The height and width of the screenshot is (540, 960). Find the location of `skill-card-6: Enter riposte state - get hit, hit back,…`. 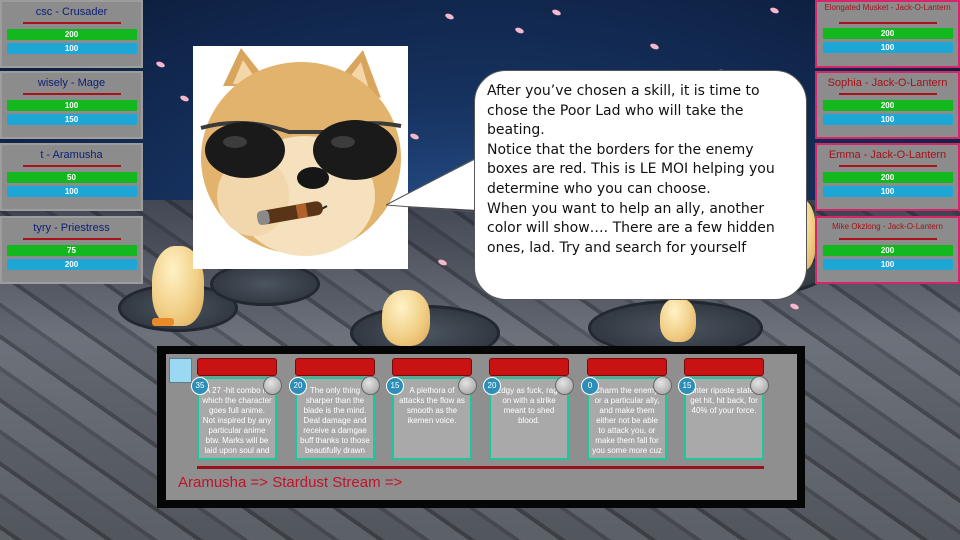

skill-card-6: Enter riposte state - get hit, hit back,… is located at coordinates (723, 409).